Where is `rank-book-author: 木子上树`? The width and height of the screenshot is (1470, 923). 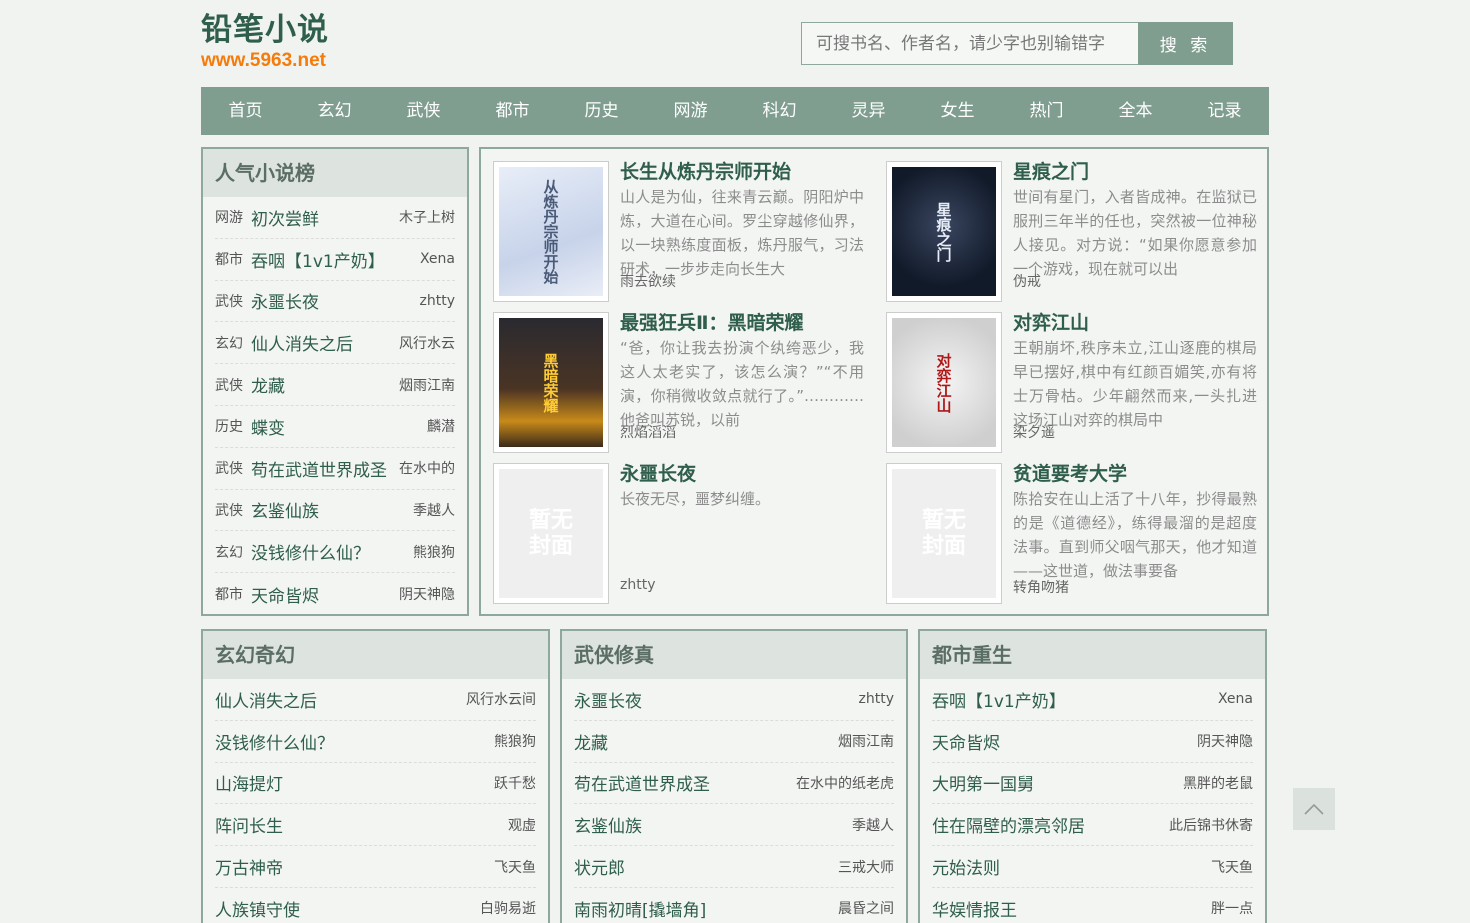
rank-book-author: 木子上树 is located at coordinates (427, 218).